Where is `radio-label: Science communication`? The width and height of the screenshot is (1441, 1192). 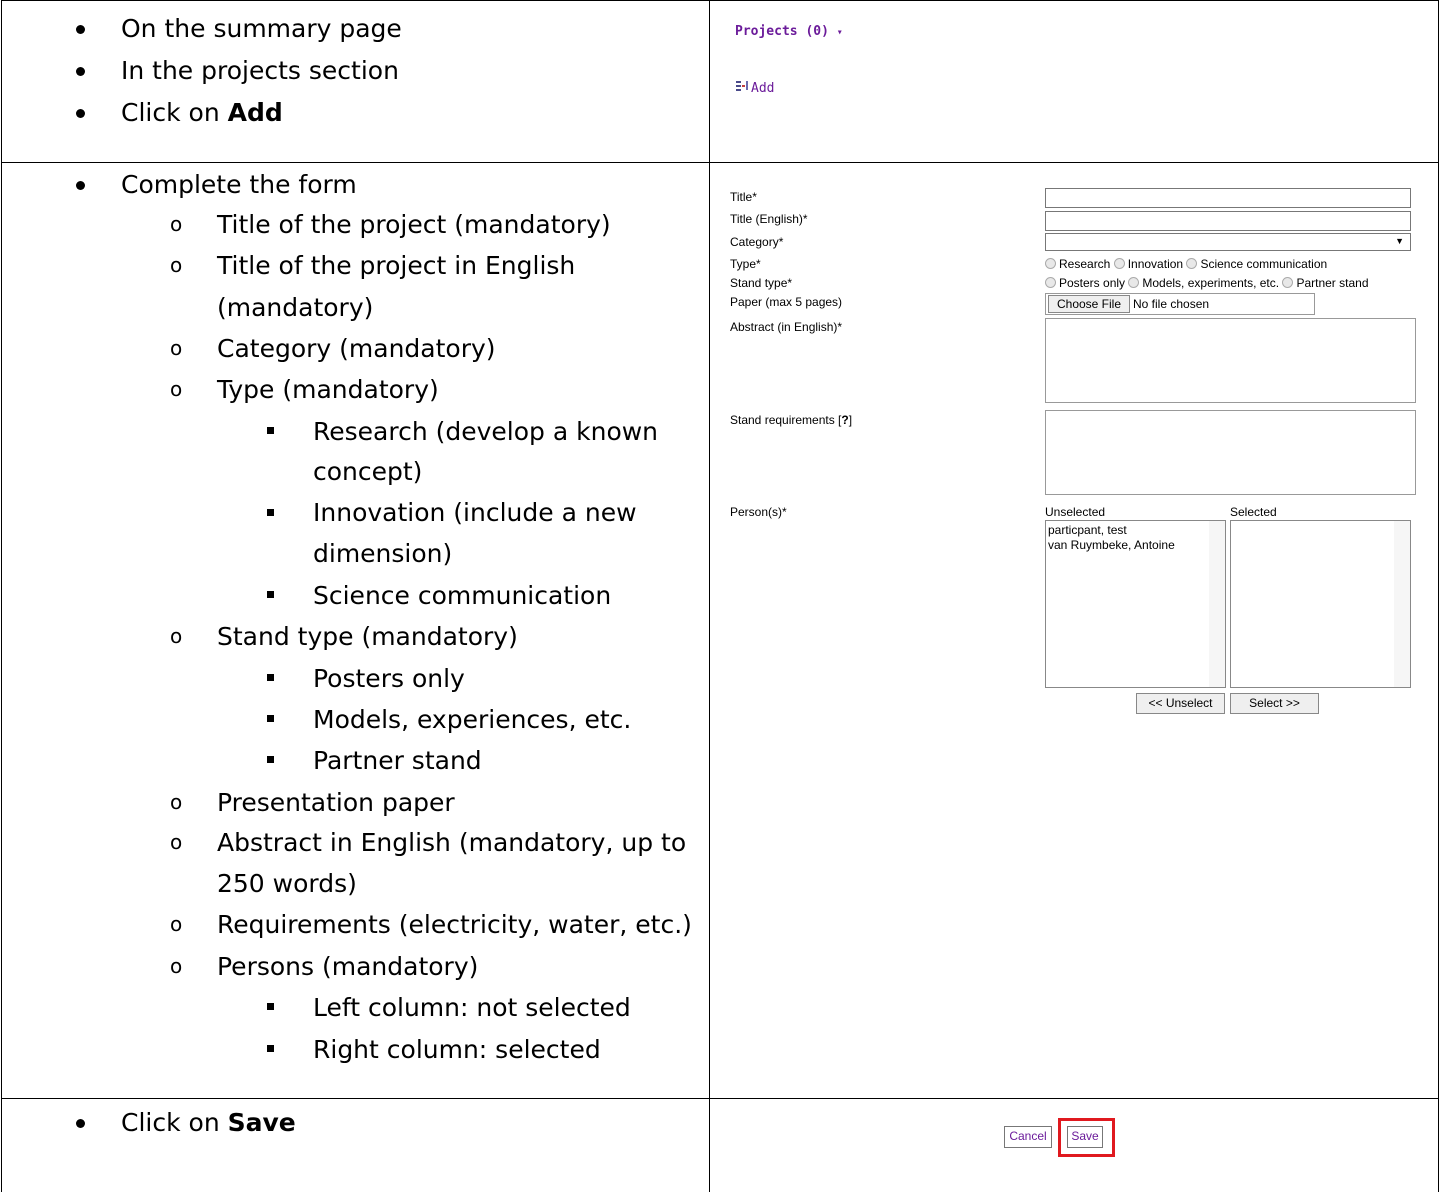
radio-label: Science communication is located at coordinates (1264, 264).